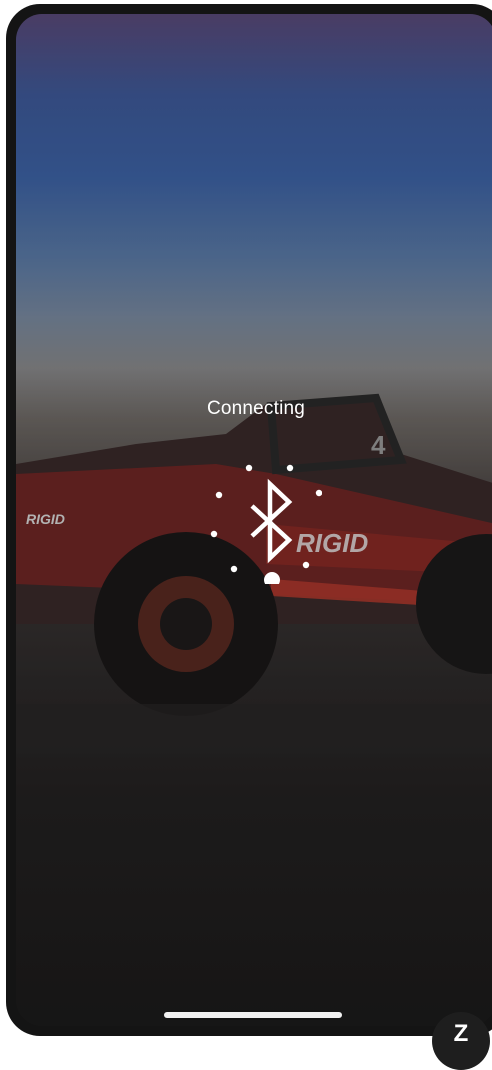 This screenshot has width=492, height=1070. I want to click on connecting-spinner, so click(266, 524).